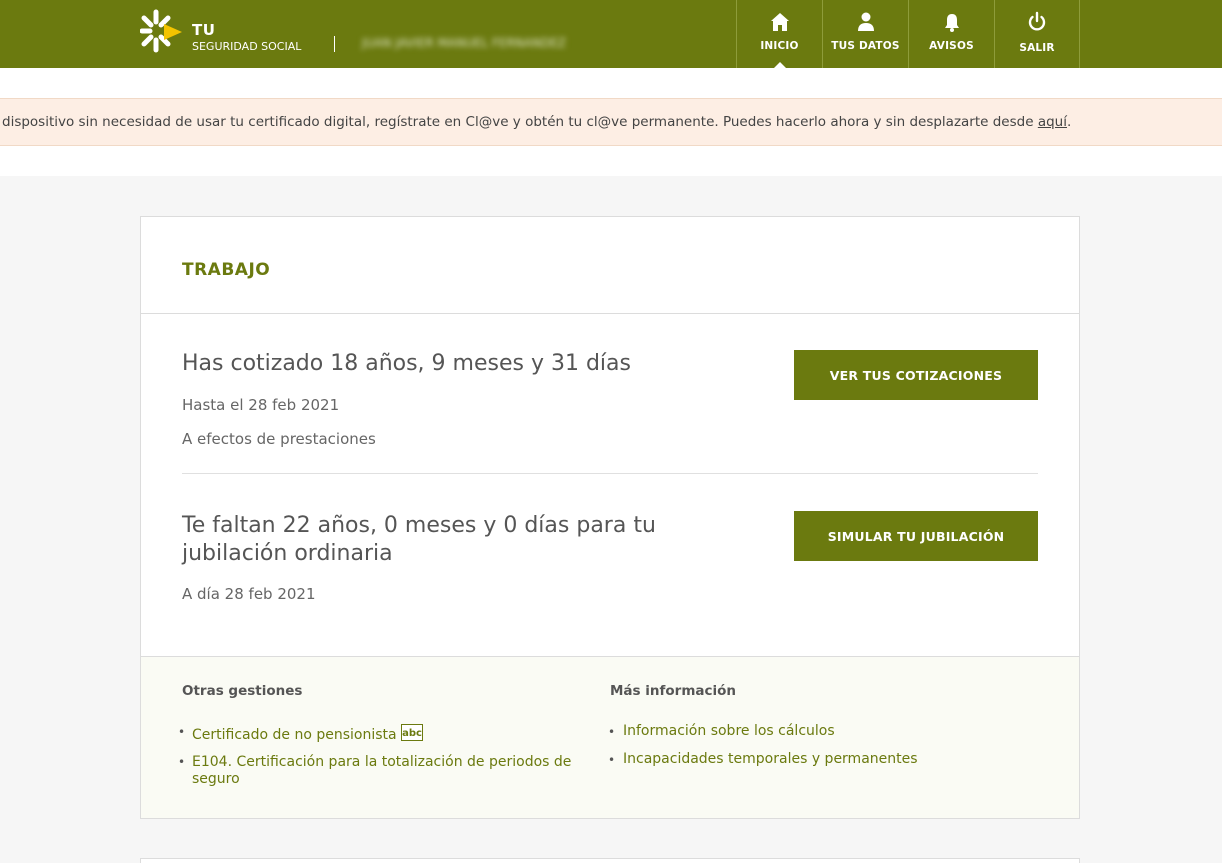  Describe the element at coordinates (865, 21) in the screenshot. I see `user-icon` at that location.